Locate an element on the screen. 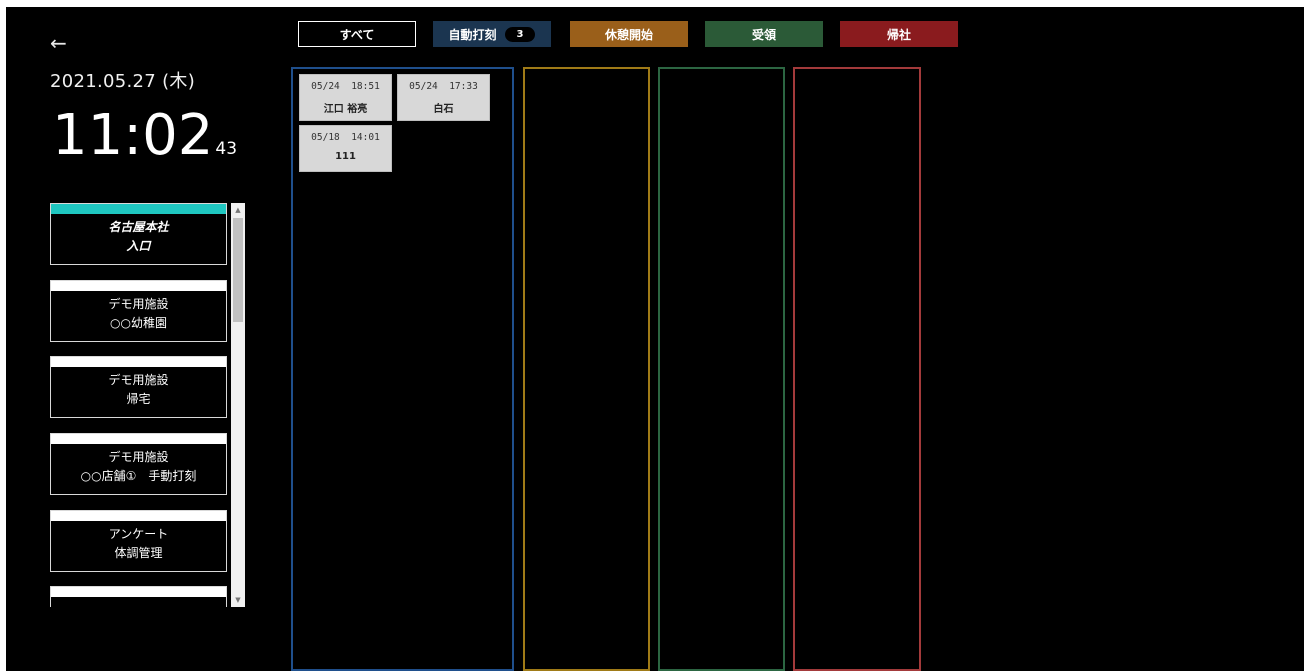  scrollbar-thumb is located at coordinates (238, 270).